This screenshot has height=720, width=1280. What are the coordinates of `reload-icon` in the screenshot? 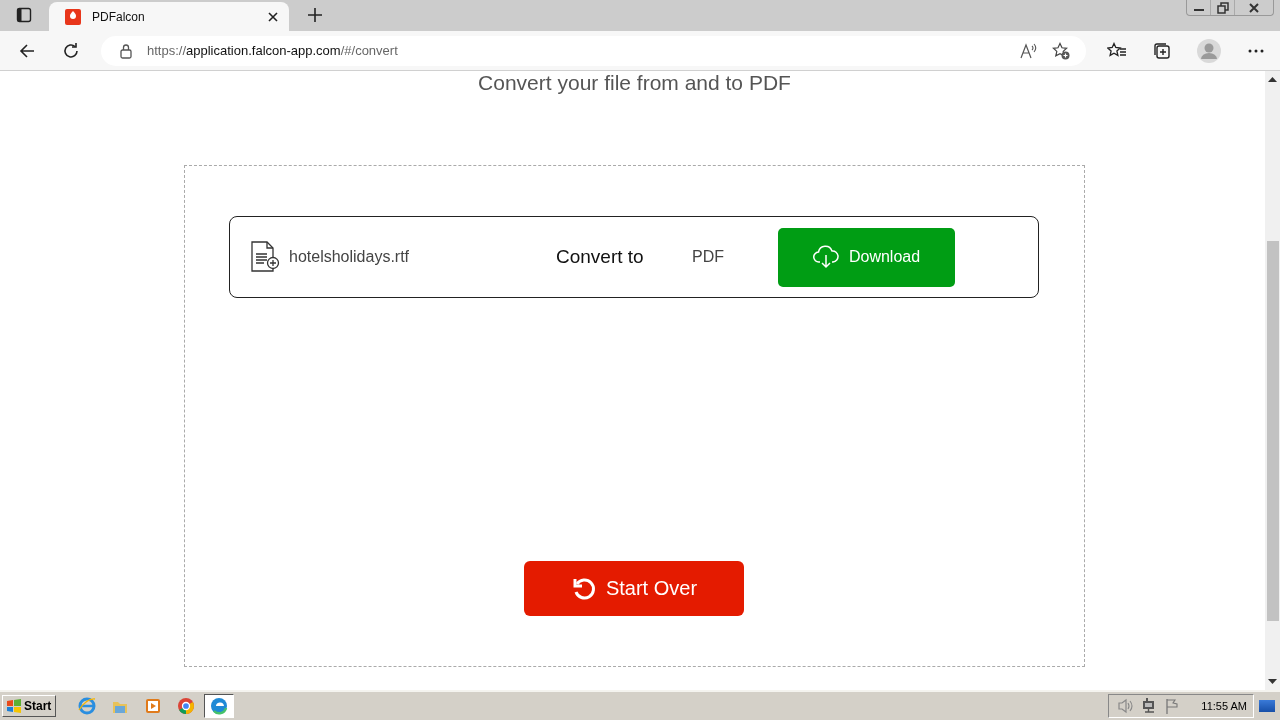 It's located at (71, 50).